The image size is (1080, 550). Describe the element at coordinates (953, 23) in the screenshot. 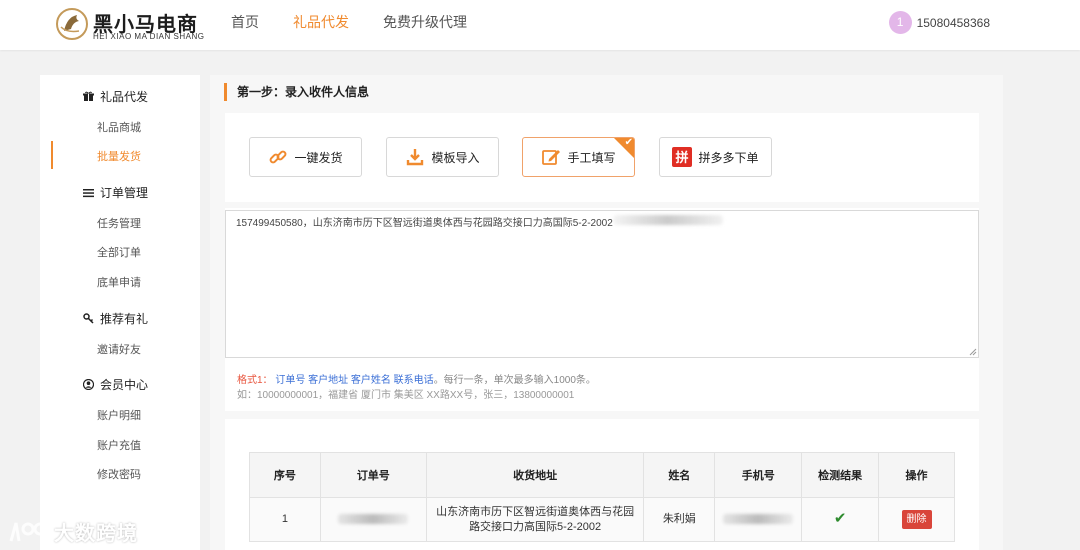

I see `user-phone: 15080458368` at that location.